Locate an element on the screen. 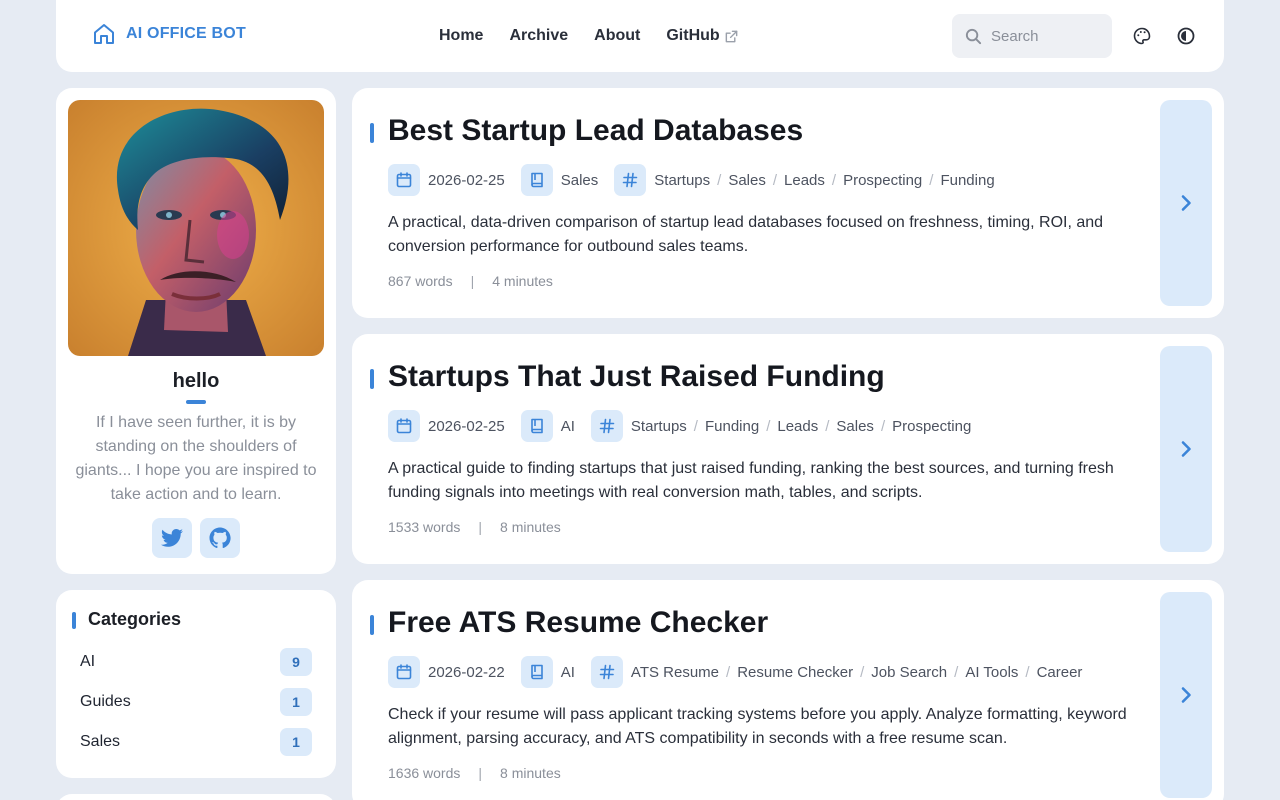 The height and width of the screenshot is (800, 1280). search-input is located at coordinates (1046, 36).